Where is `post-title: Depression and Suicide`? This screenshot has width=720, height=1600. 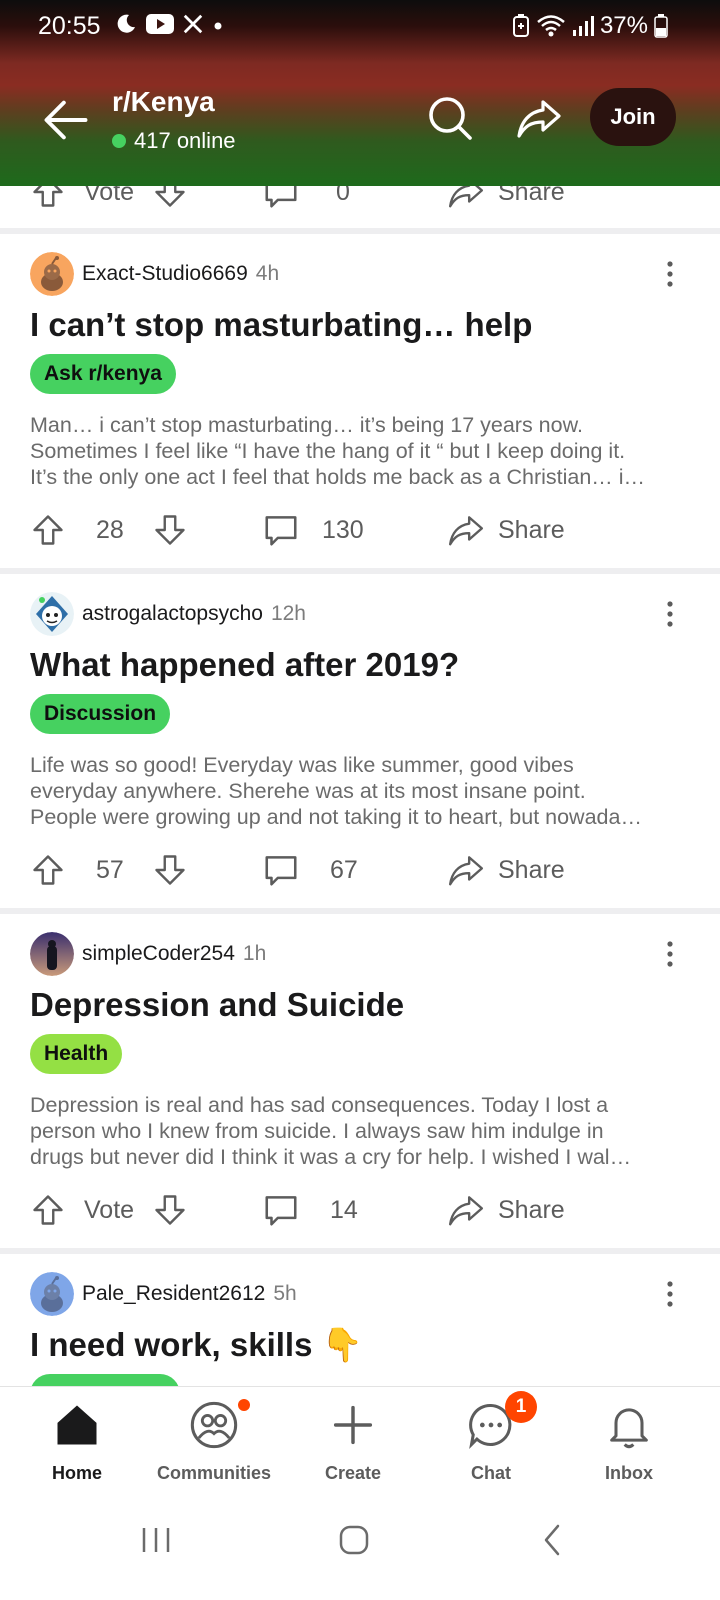 post-title: Depression and Suicide is located at coordinates (217, 1005).